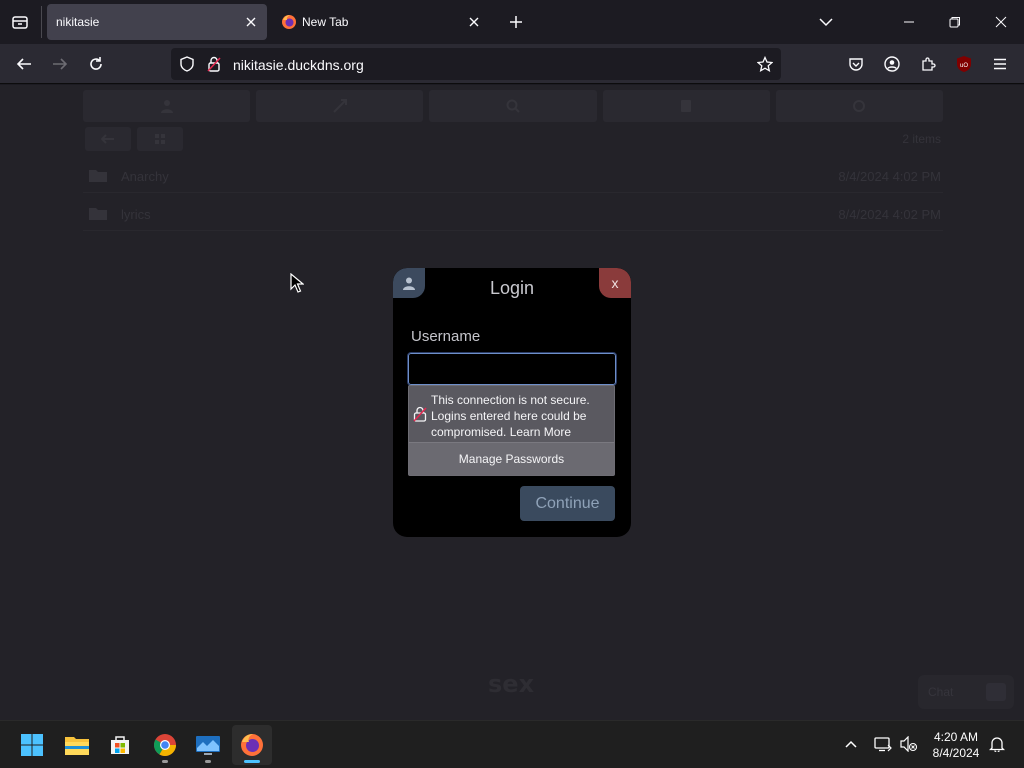 This screenshot has height=768, width=1024. I want to click on window-close-icon, so click(1001, 22).